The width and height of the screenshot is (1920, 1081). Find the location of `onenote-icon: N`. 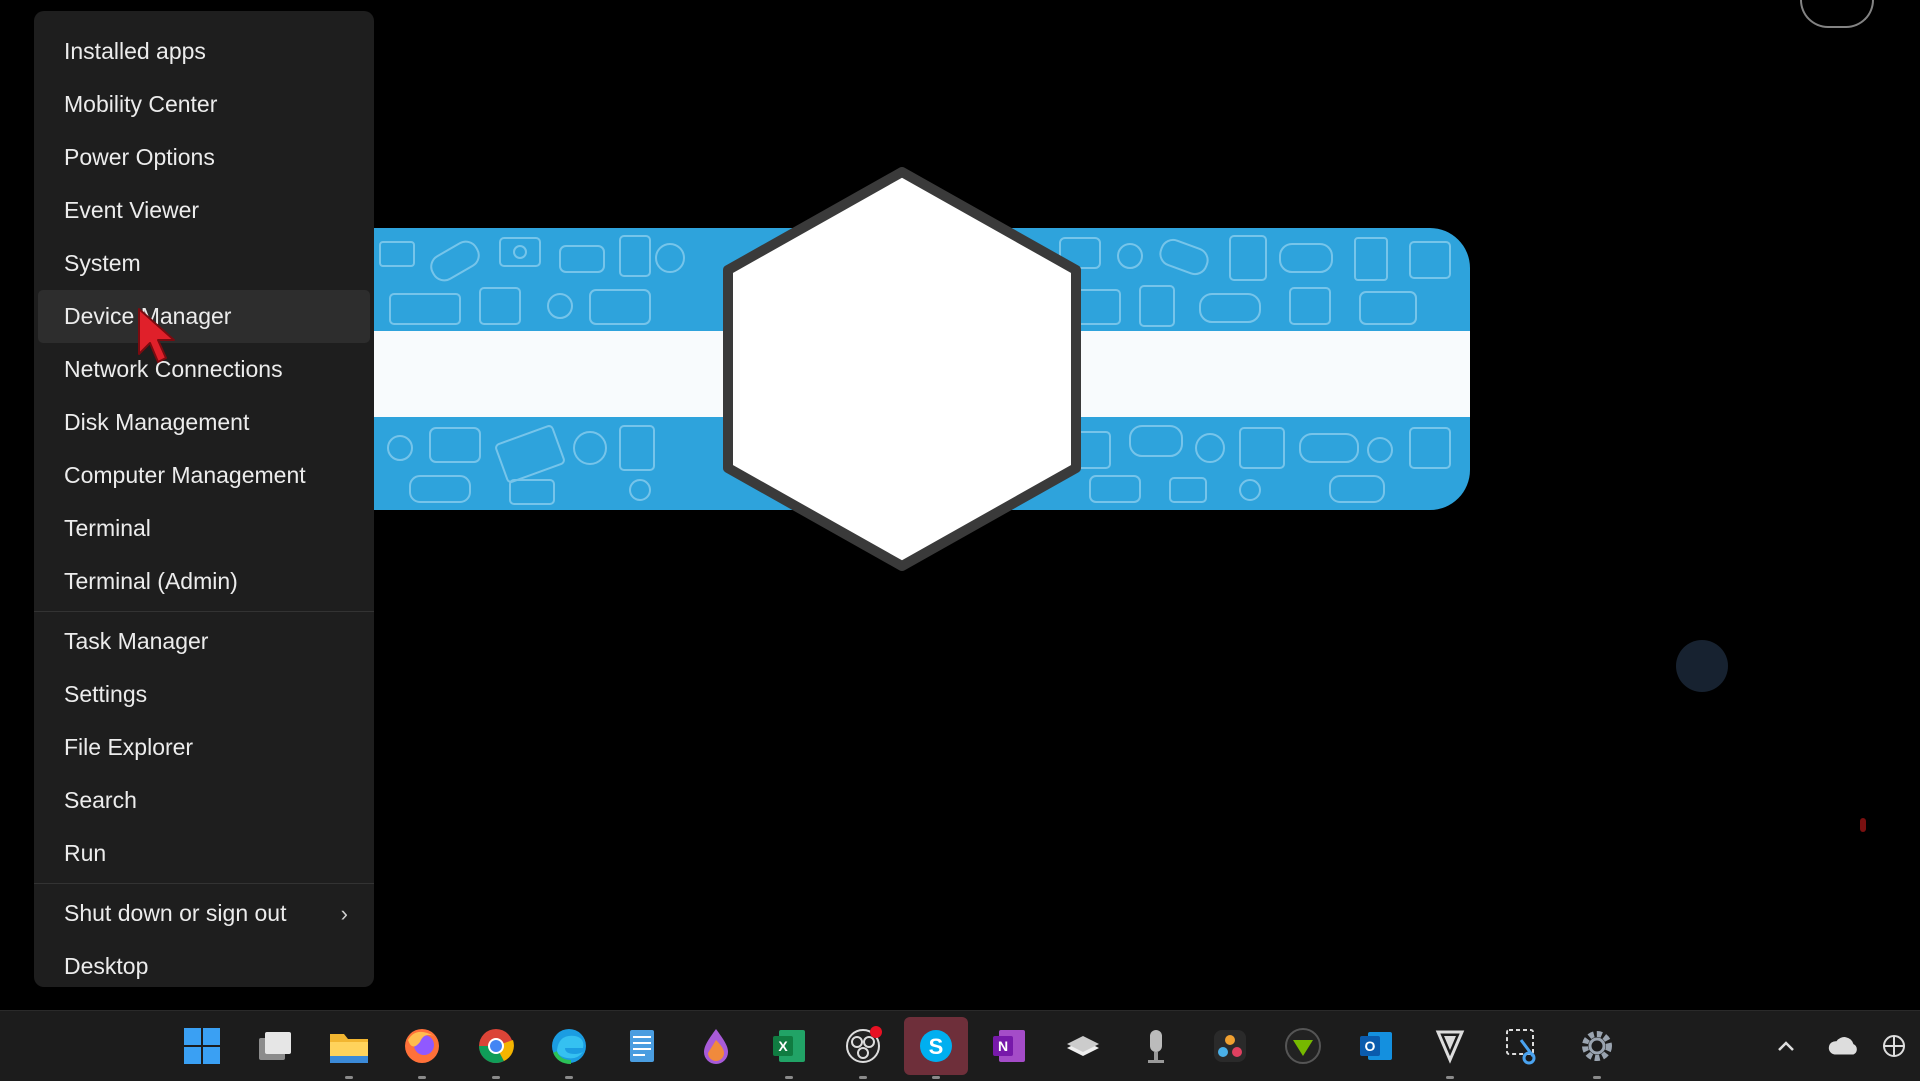

onenote-icon: N is located at coordinates (1009, 1046).